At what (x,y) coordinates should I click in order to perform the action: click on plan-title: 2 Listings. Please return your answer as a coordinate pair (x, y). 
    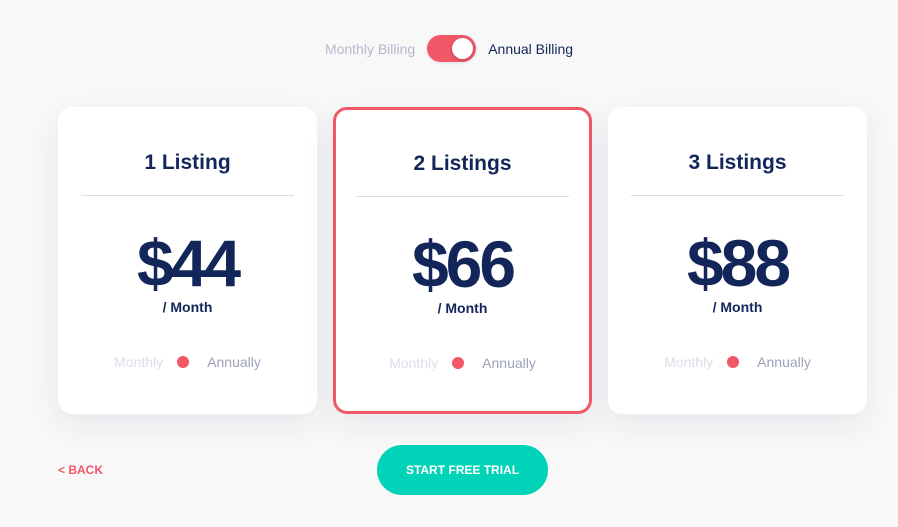
    Looking at the image, I should click on (462, 163).